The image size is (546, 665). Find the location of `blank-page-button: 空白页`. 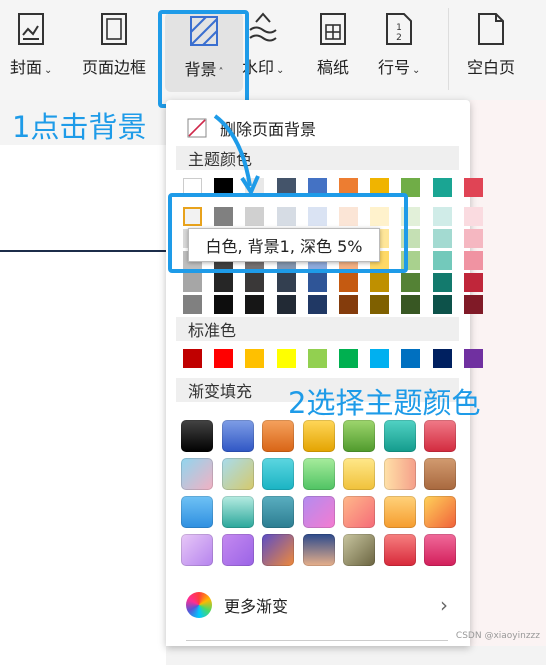

blank-page-button: 空白页 is located at coordinates (491, 44).